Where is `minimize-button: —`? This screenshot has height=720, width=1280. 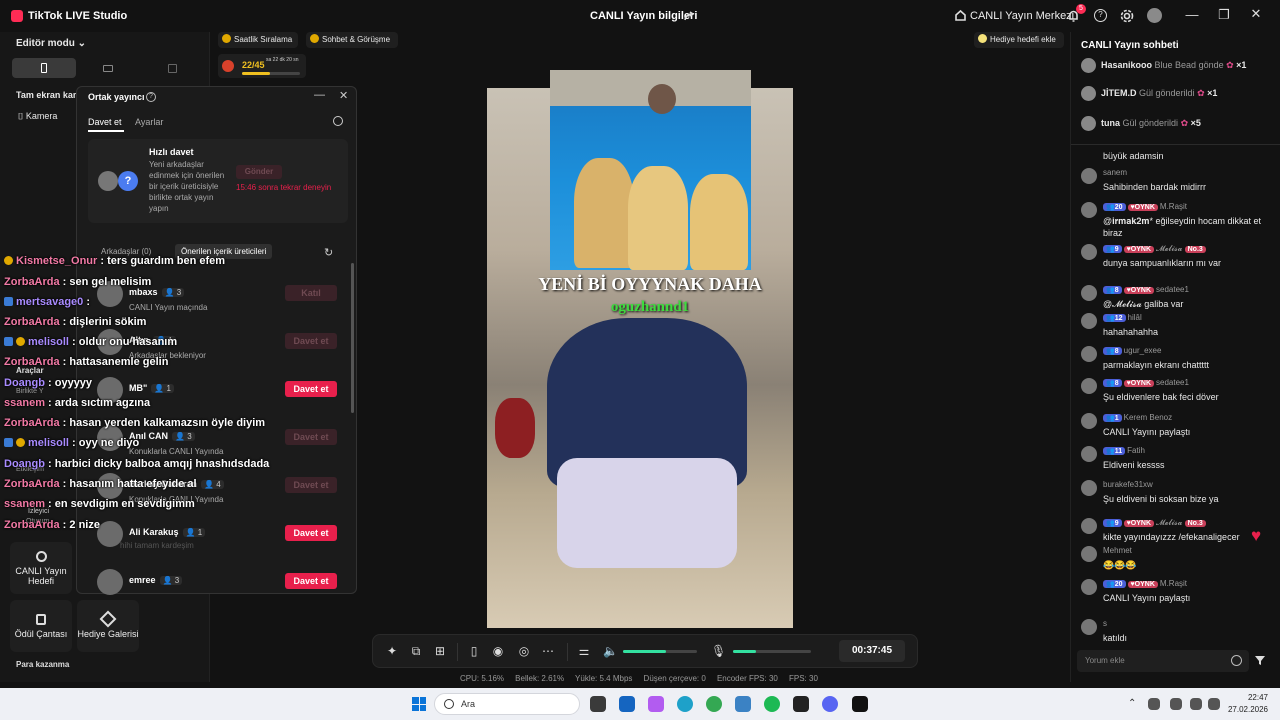
minimize-button: — is located at coordinates (1192, 14).